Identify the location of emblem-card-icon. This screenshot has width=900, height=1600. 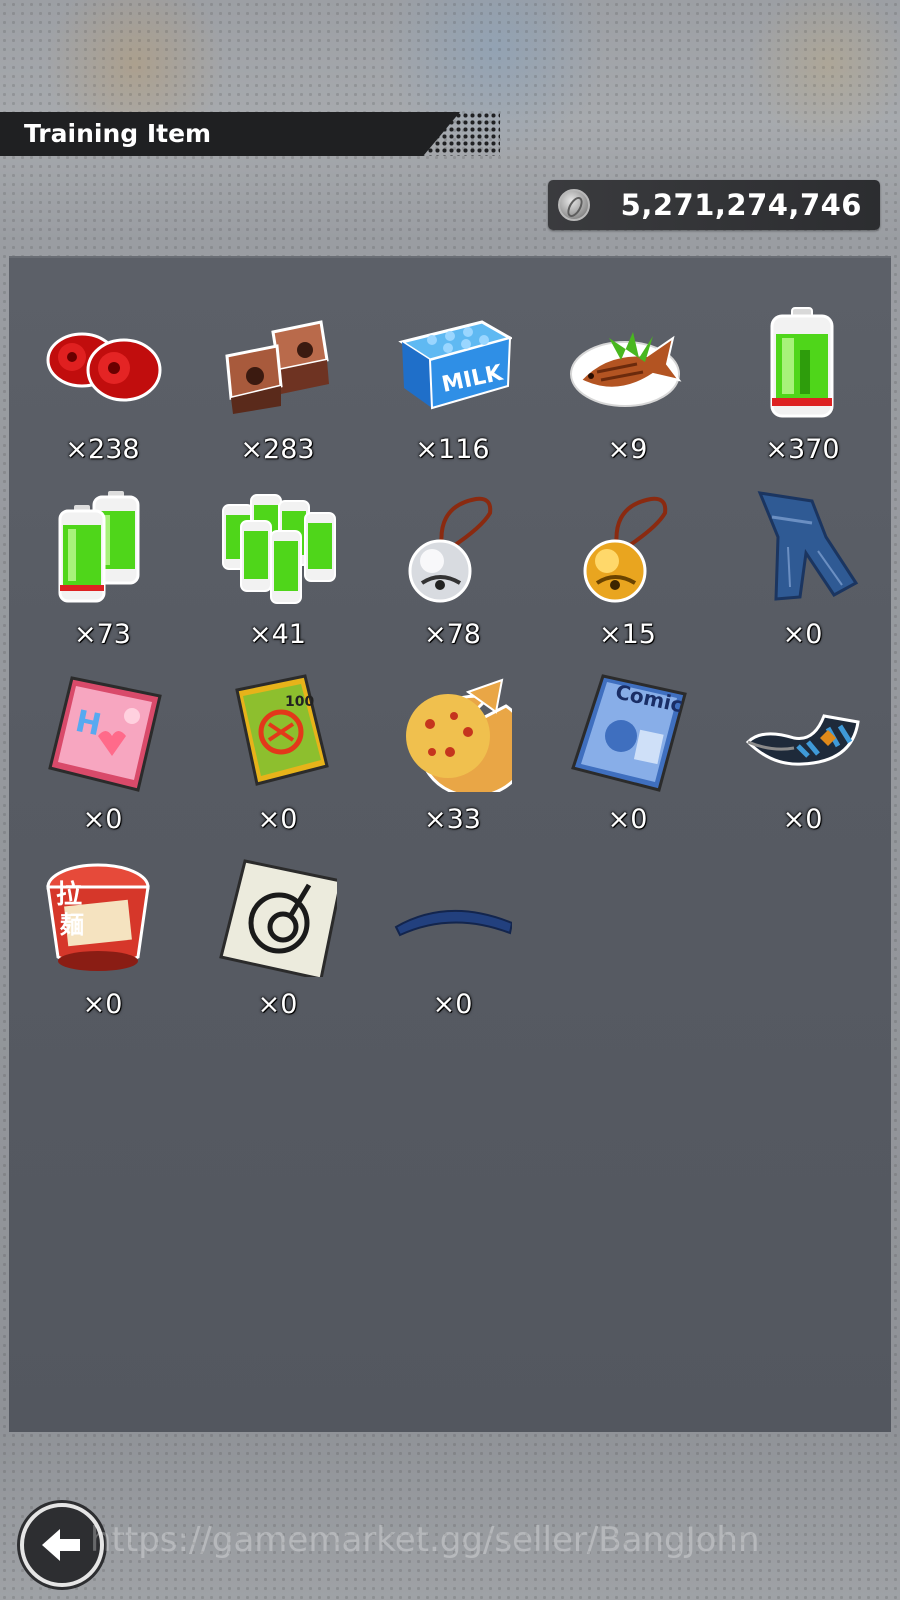
(278, 918).